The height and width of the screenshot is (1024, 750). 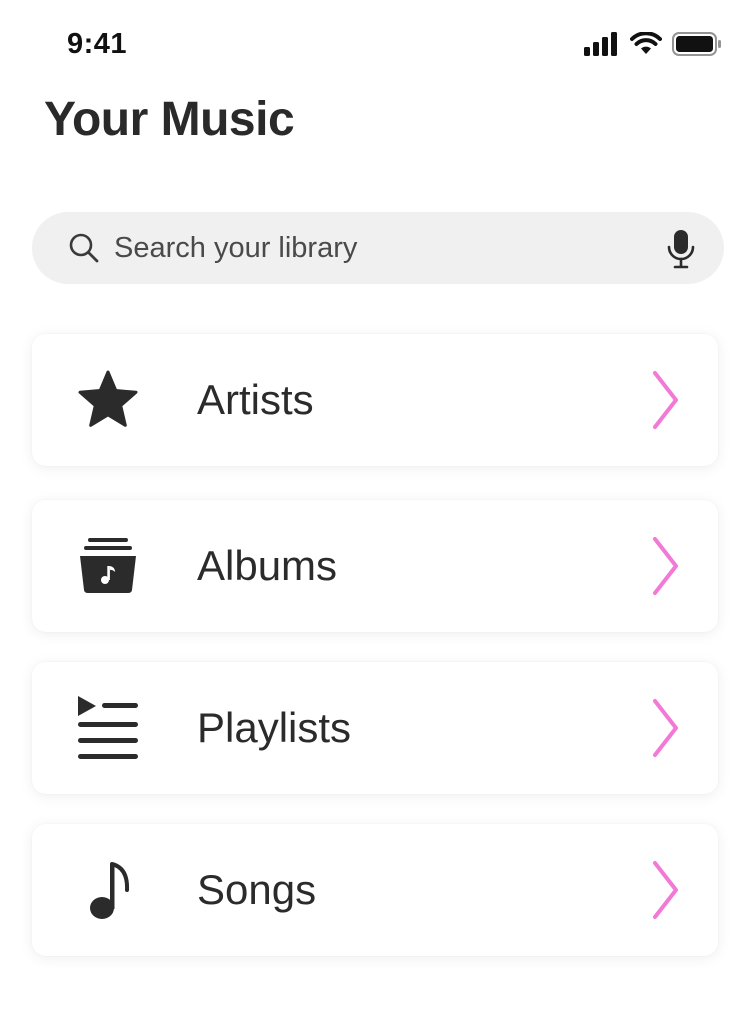 What do you see at coordinates (110, 890) in the screenshot?
I see `music-note-icon` at bounding box center [110, 890].